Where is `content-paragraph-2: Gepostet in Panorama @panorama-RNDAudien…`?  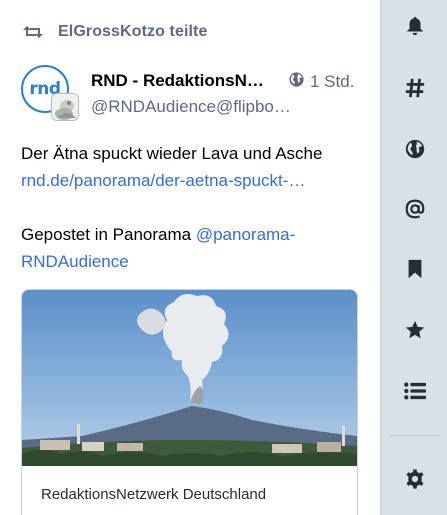 content-paragraph-2: Gepostet in Panorama @panorama-RNDAudien… is located at coordinates (193, 248).